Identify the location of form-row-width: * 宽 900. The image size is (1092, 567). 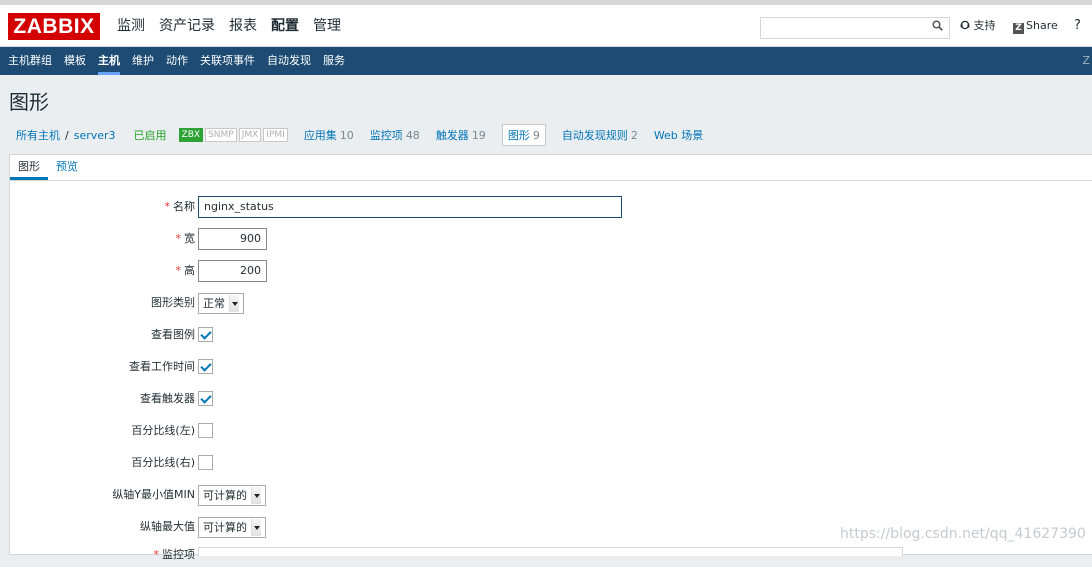
(460, 239).